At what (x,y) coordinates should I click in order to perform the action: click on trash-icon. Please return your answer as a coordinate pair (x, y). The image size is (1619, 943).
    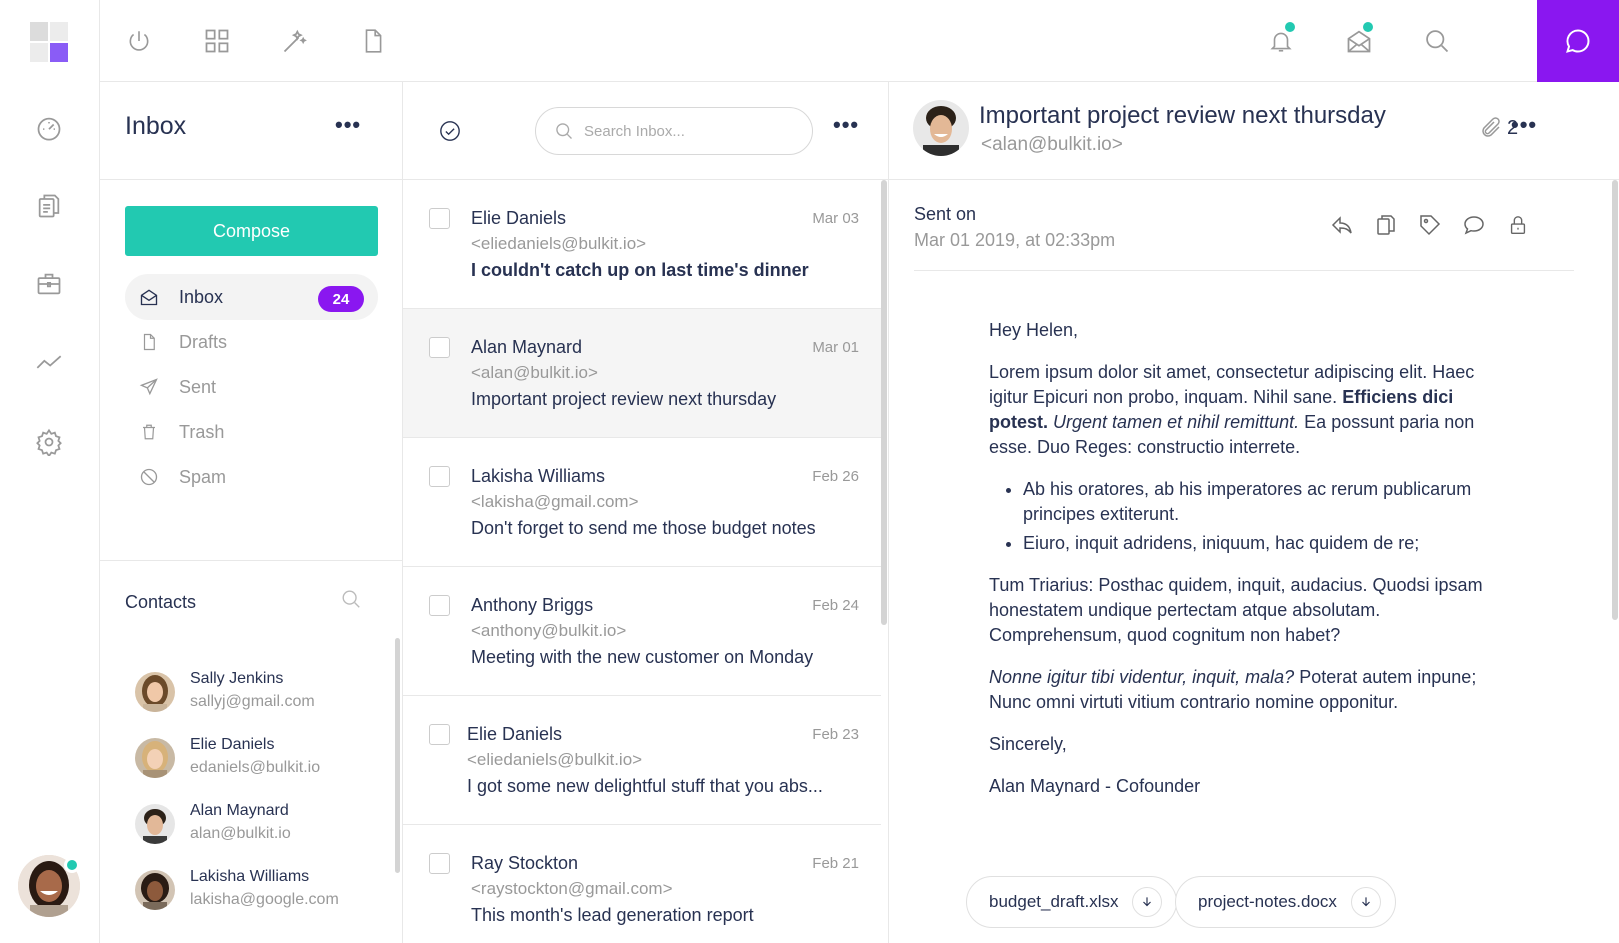
    Looking at the image, I should click on (149, 432).